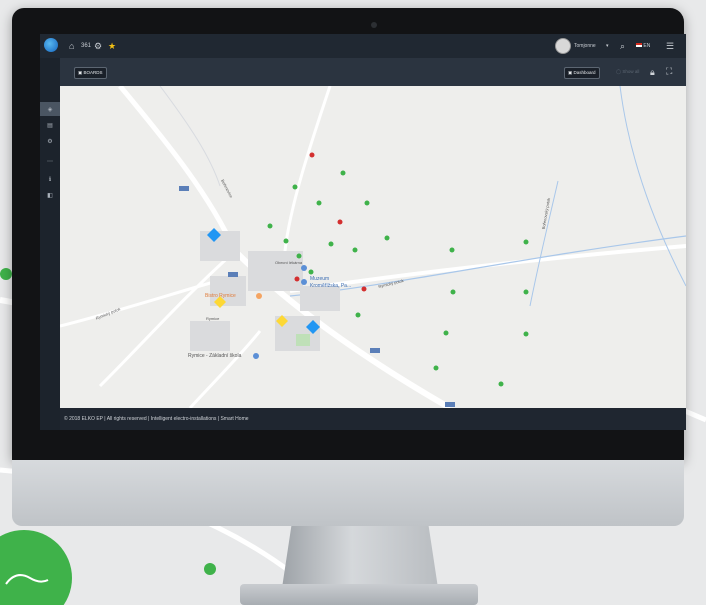 This screenshot has width=706, height=605. I want to click on monitor-stand, so click(360, 557).